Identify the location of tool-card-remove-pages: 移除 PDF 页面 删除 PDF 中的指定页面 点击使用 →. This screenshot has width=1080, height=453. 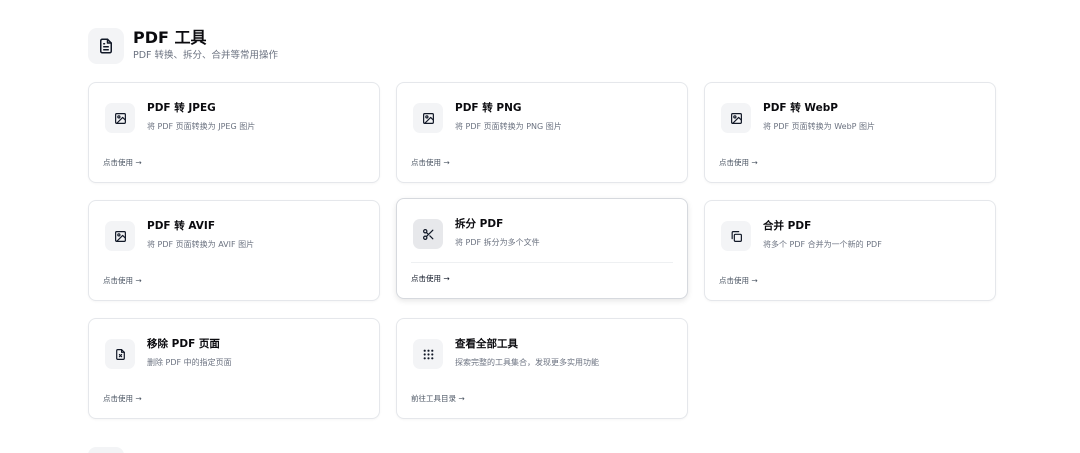
(234, 368).